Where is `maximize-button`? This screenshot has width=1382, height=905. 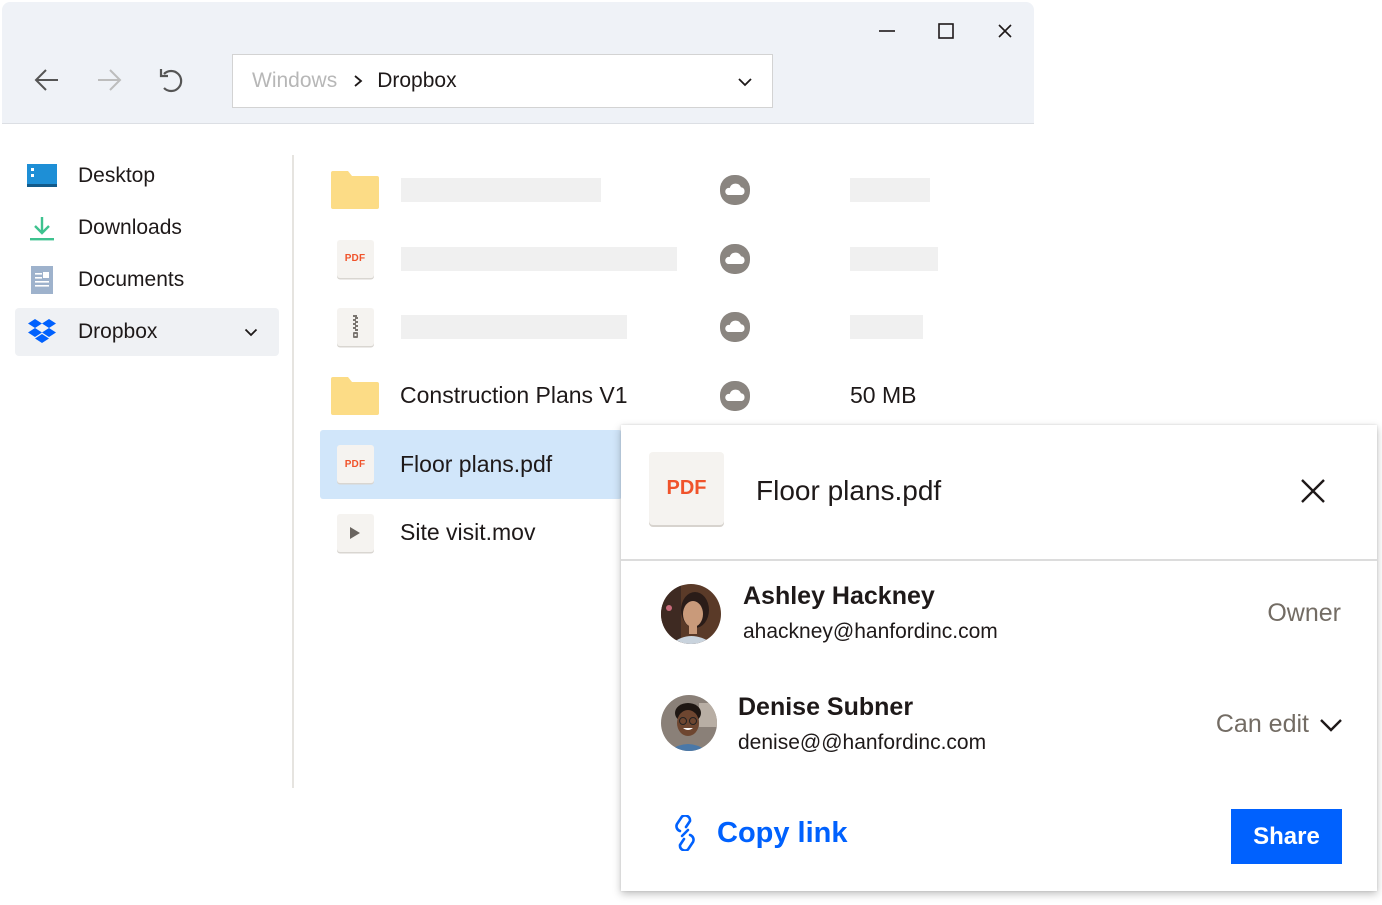
maximize-button is located at coordinates (946, 31).